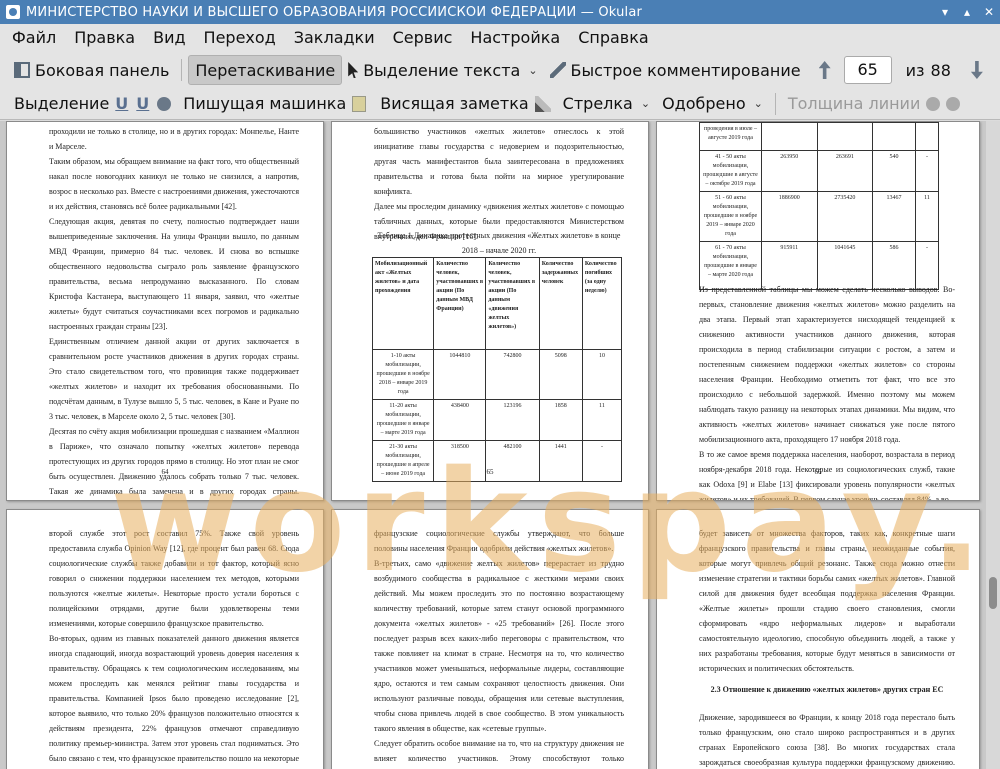 This screenshot has height=769, width=1000. What do you see at coordinates (542, 103) in the screenshot?
I see `freehand-icon` at bounding box center [542, 103].